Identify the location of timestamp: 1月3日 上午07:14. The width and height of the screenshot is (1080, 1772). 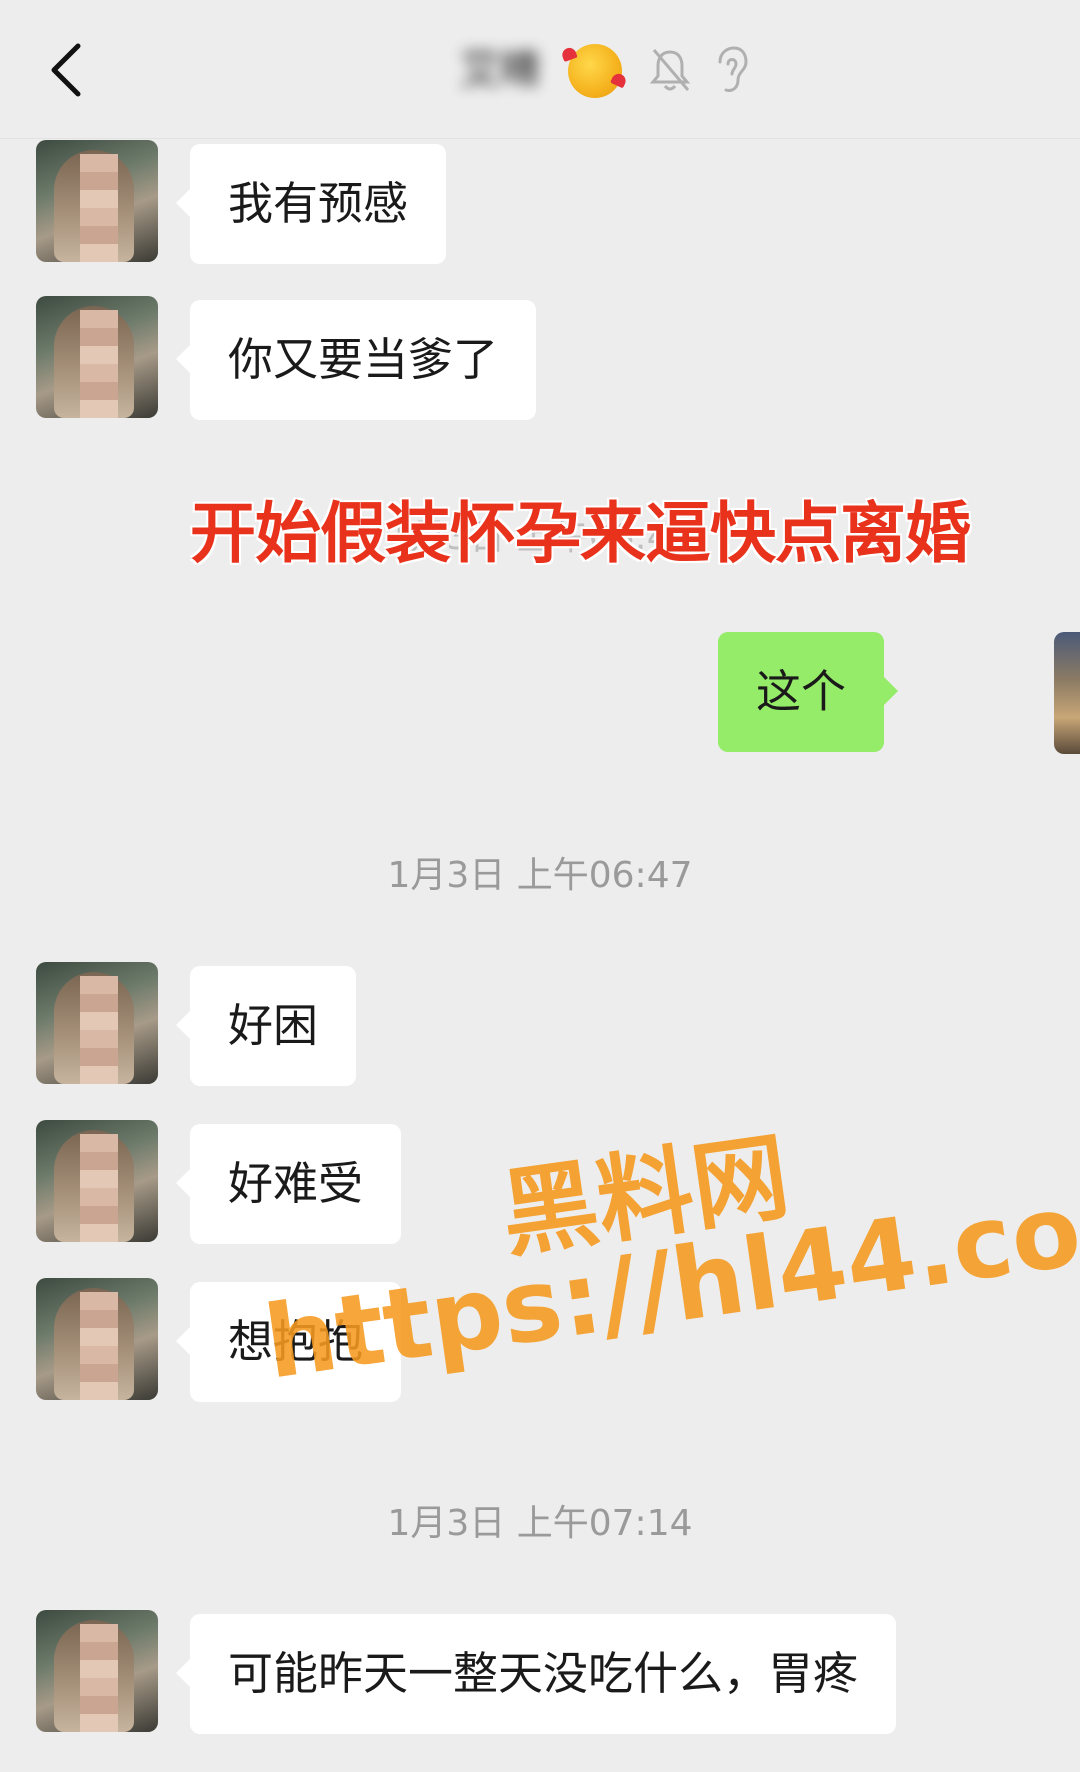
(540, 1523).